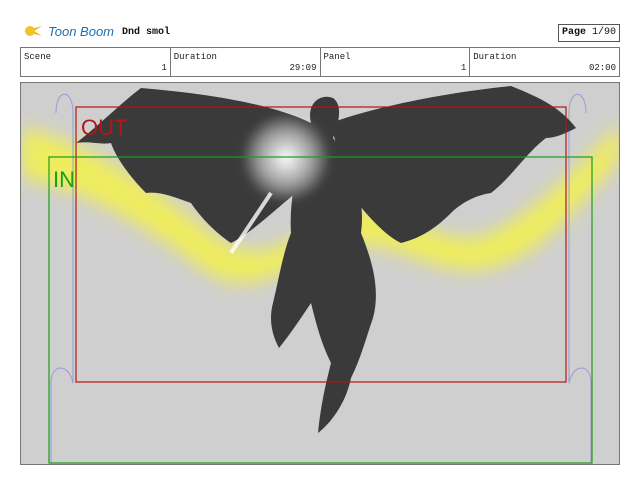 The image size is (640, 495). I want to click on toon-boom-logo: Toon Boom, so click(68, 31).